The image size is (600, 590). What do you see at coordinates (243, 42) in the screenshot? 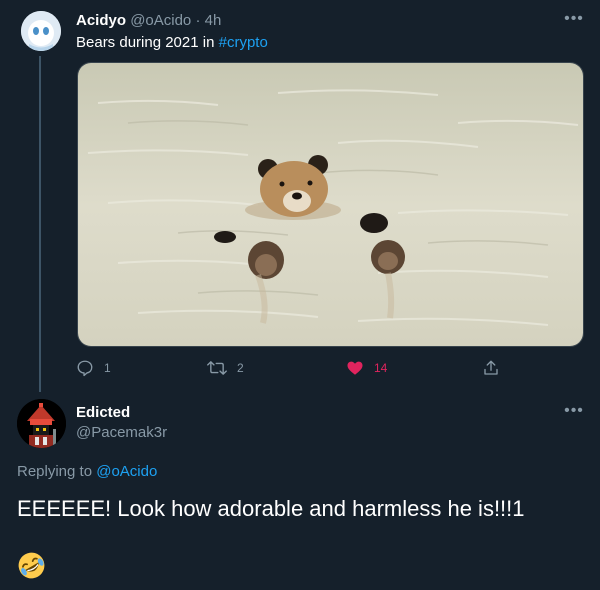
I see `hashtag-link: #crypto` at bounding box center [243, 42].